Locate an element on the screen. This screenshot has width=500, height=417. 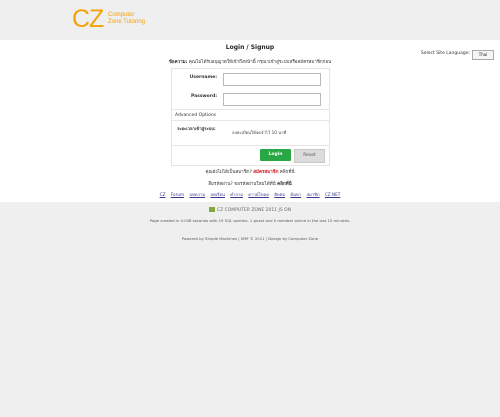
logo-line-1: Computer is located at coordinates (121, 15).